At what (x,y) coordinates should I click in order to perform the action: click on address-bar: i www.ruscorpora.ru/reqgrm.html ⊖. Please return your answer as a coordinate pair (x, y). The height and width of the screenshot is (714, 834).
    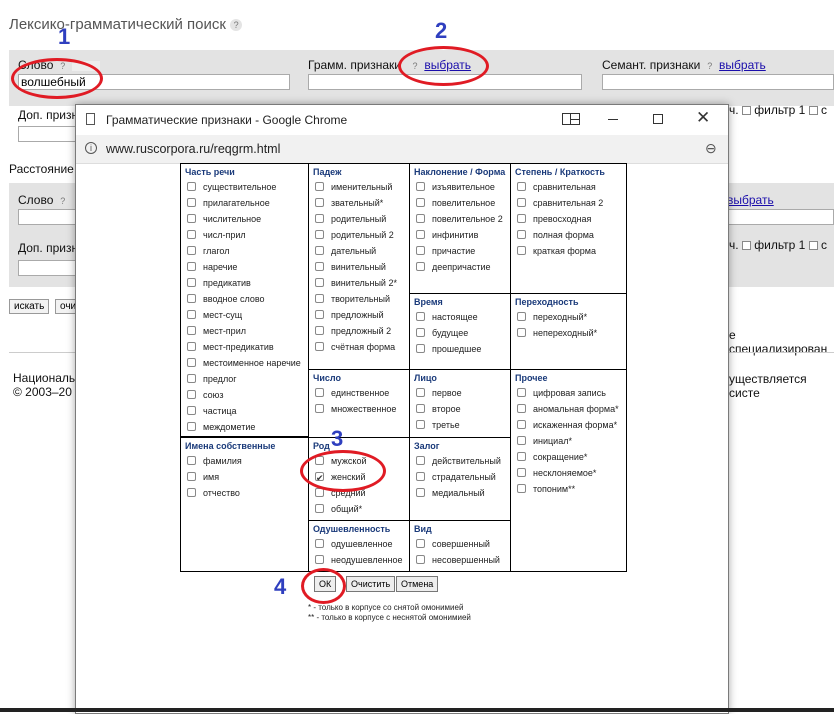
    Looking at the image, I should click on (402, 149).